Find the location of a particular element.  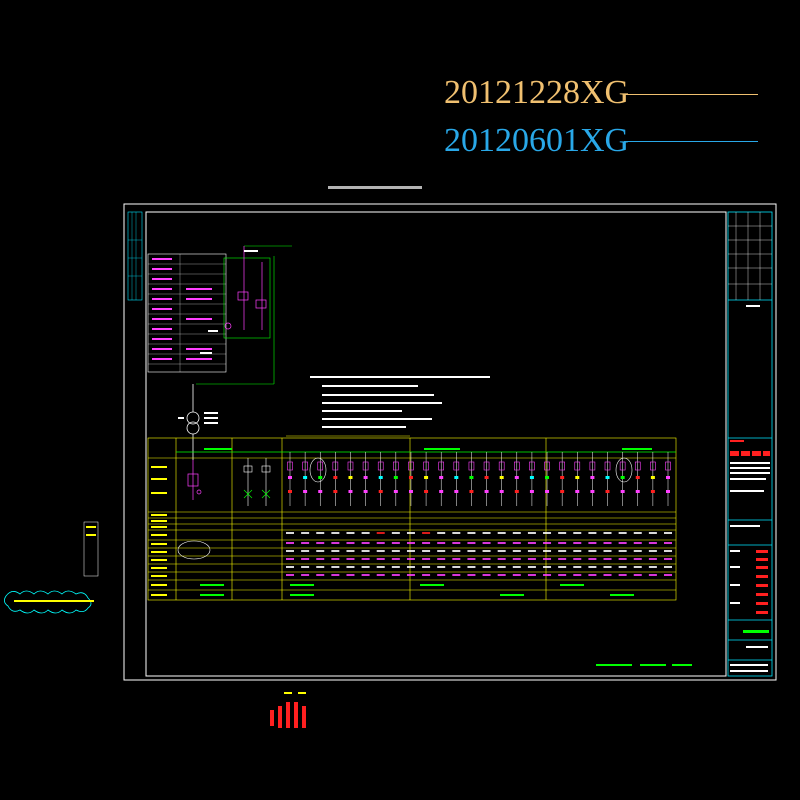

transformer-labels is located at coordinates (198, 418).